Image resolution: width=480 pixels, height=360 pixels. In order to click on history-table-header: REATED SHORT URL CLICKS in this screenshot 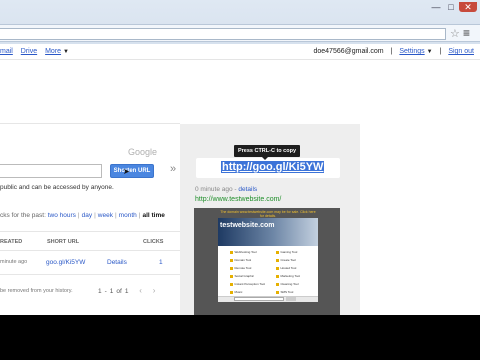, I will do `click(90, 241)`.